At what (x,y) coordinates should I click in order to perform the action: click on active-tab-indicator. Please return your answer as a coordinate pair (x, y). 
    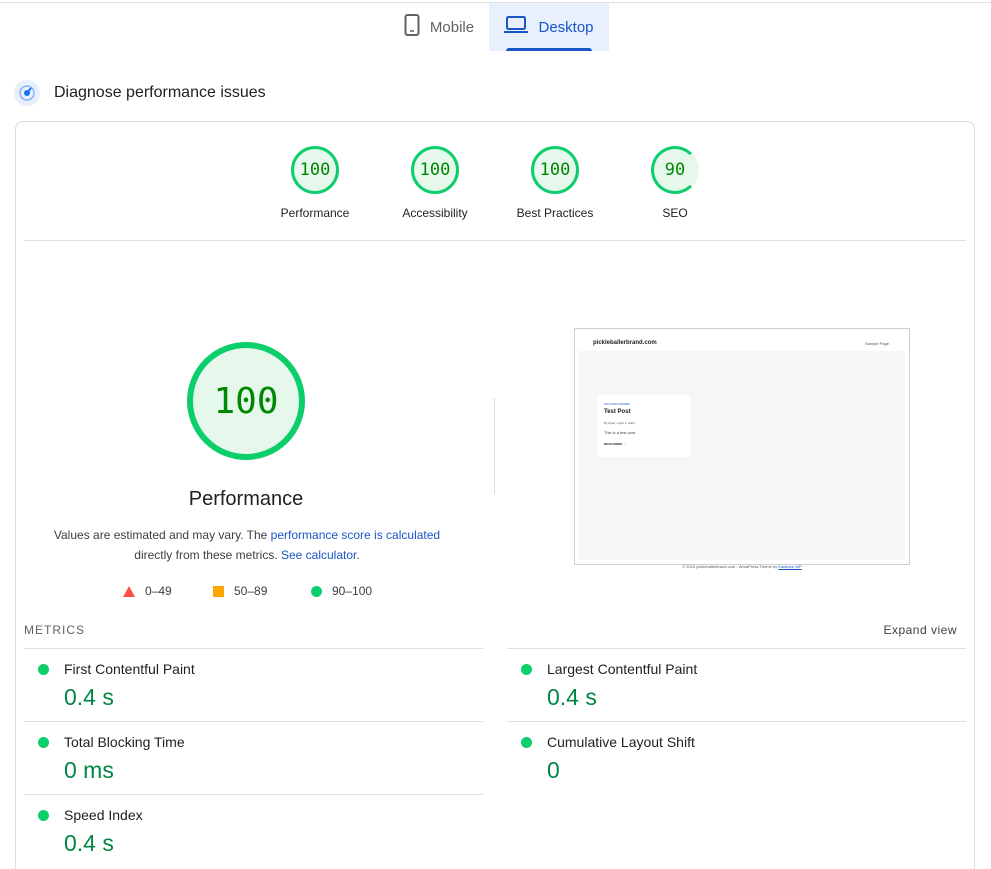
    Looking at the image, I should click on (549, 49).